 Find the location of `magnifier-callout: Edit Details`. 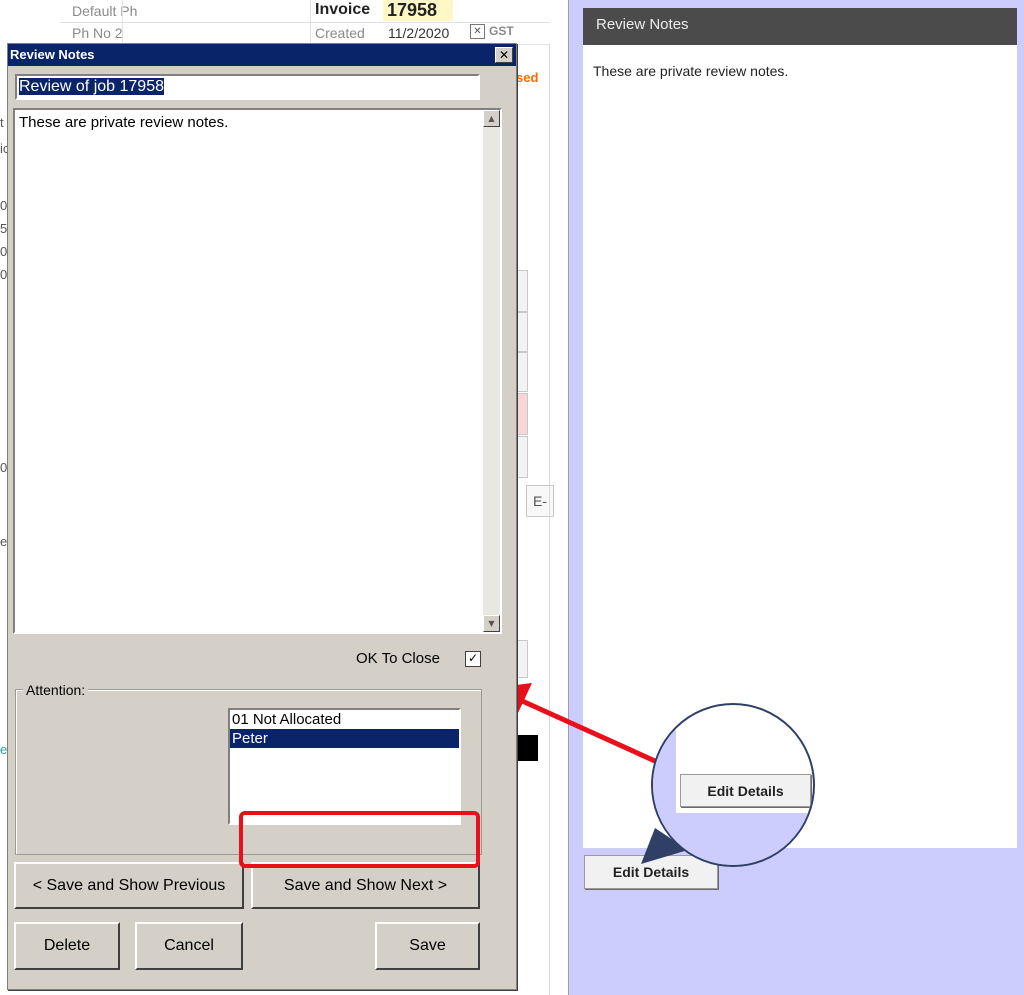

magnifier-callout: Edit Details is located at coordinates (733, 785).